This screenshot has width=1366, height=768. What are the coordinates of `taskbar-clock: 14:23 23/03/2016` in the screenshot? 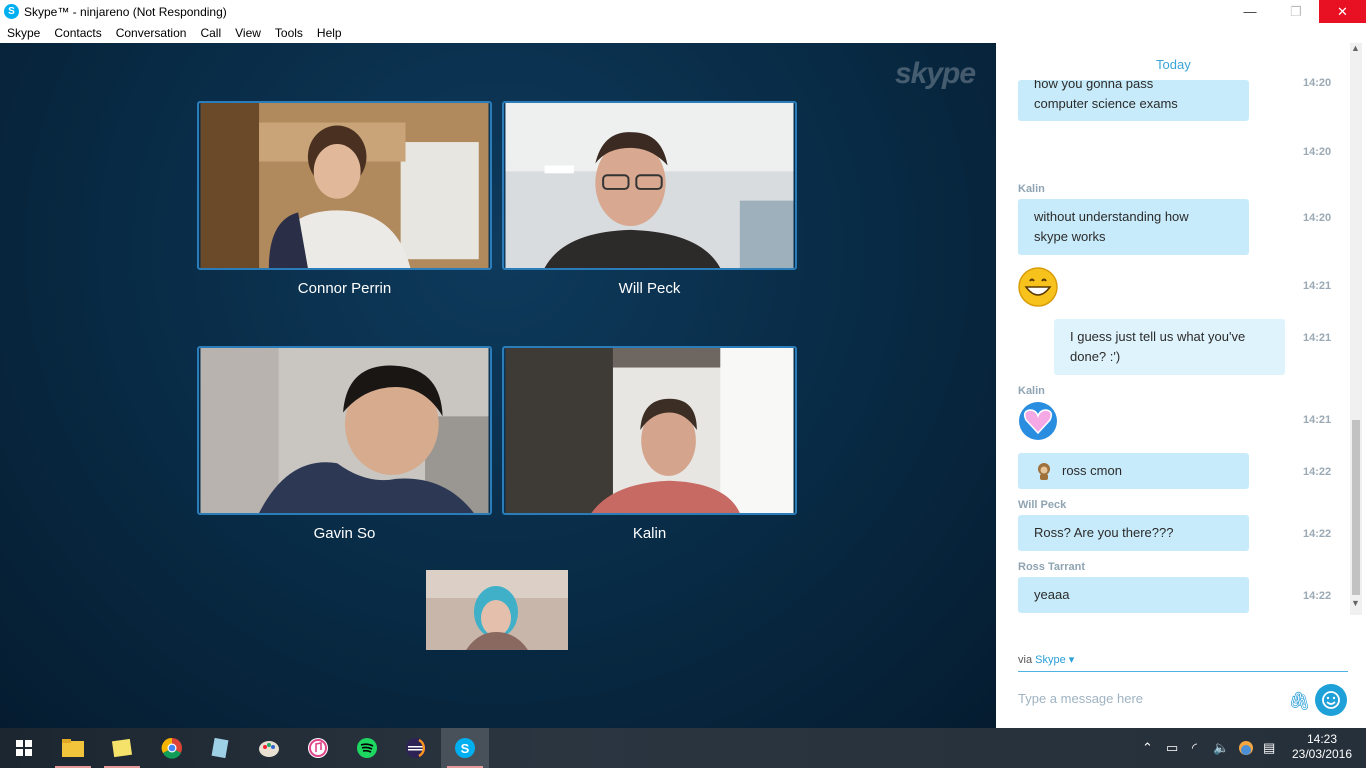 It's located at (1322, 747).